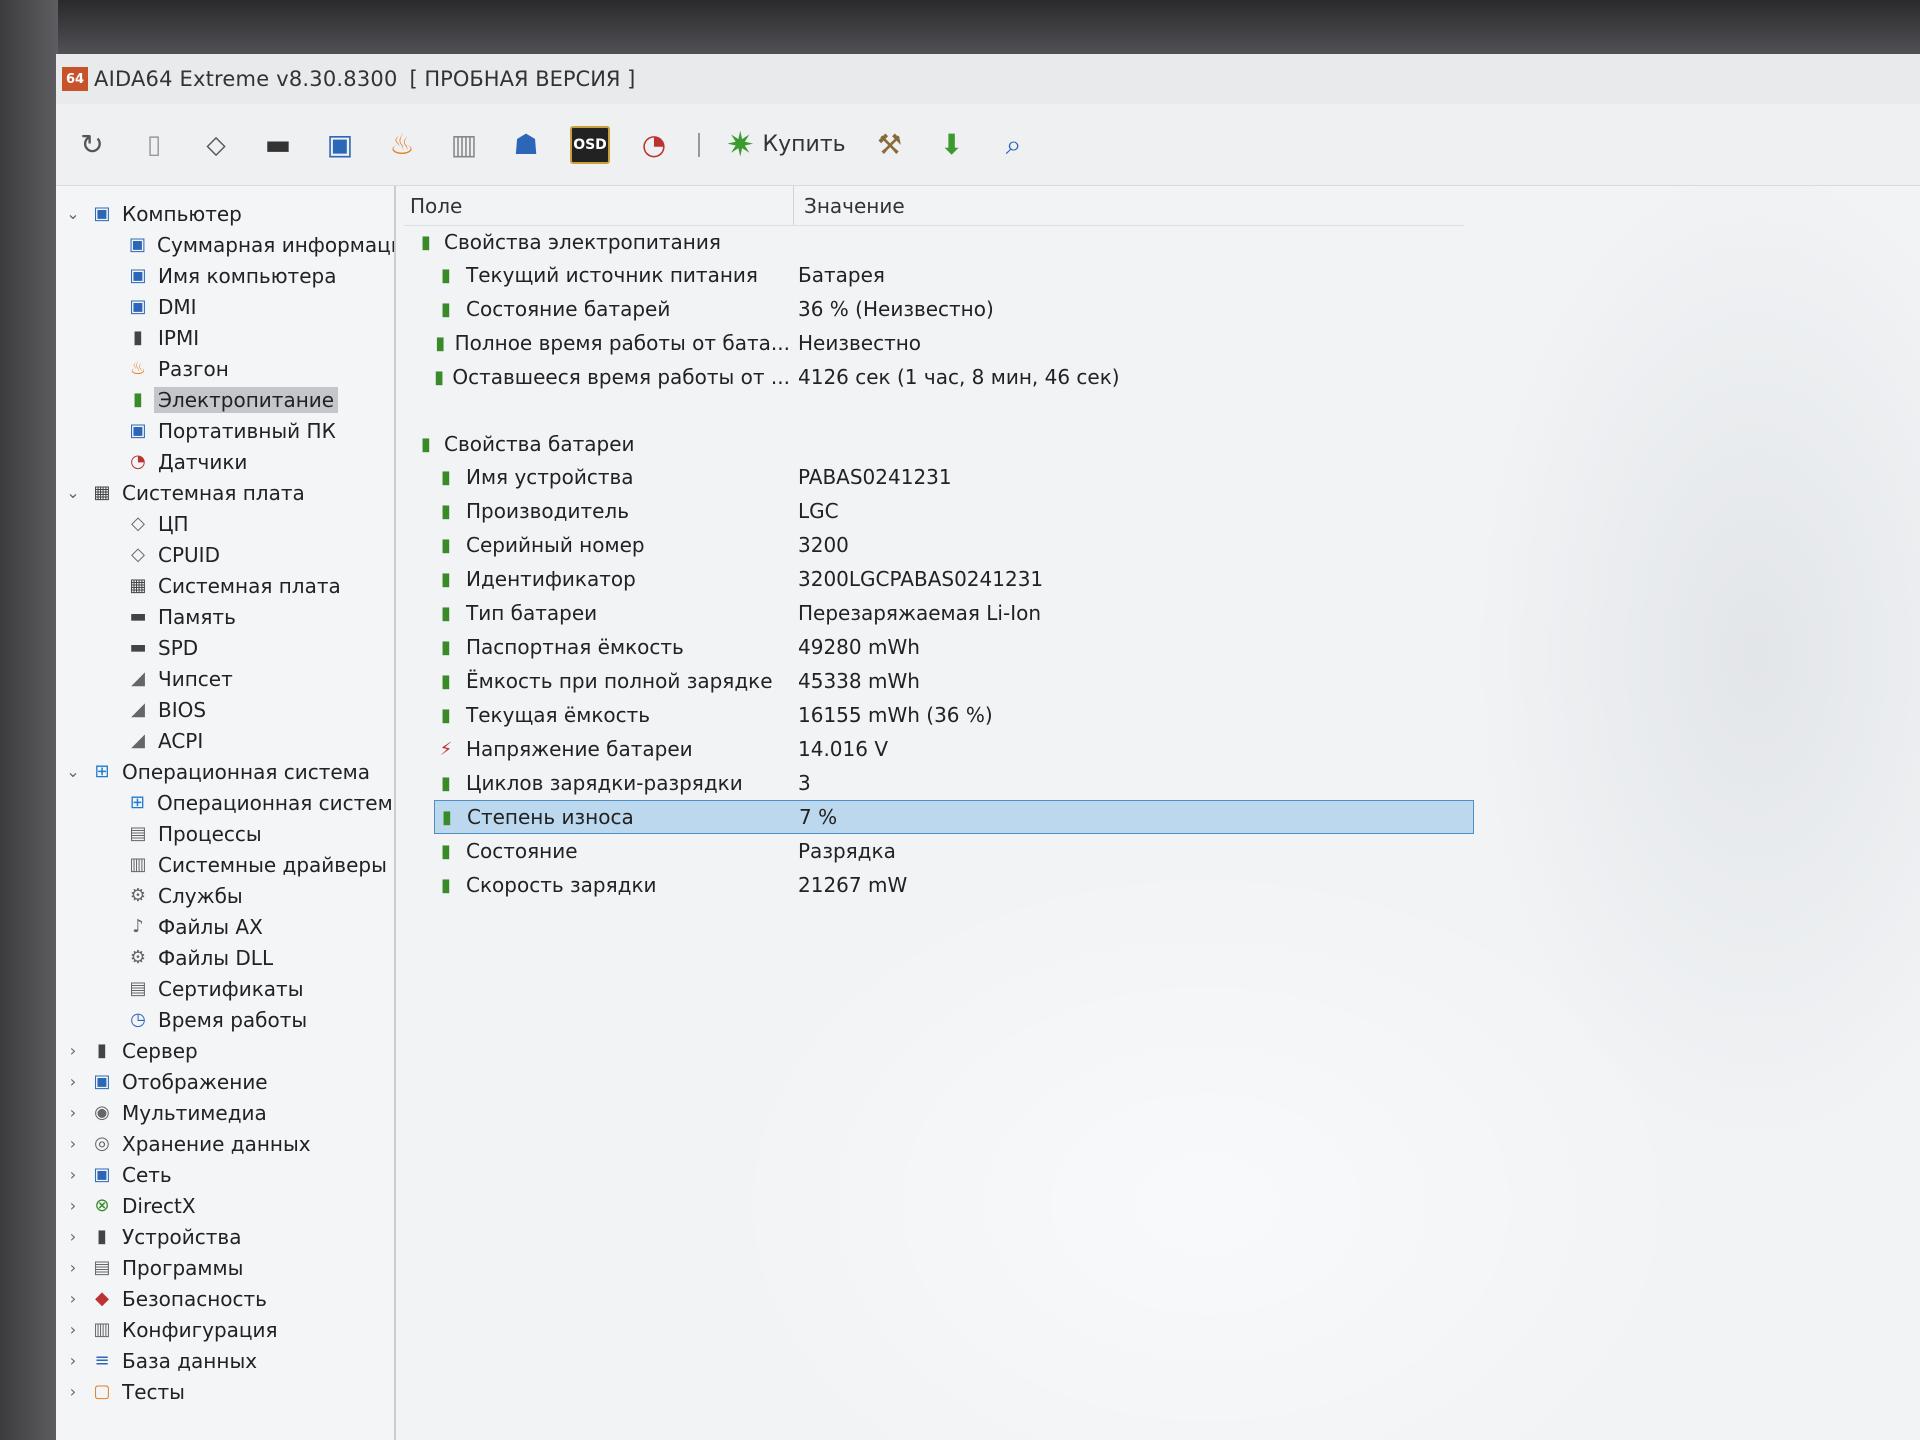  Describe the element at coordinates (225, 926) in the screenshot. I see `tree-item: ♪ Файлы AX` at that location.